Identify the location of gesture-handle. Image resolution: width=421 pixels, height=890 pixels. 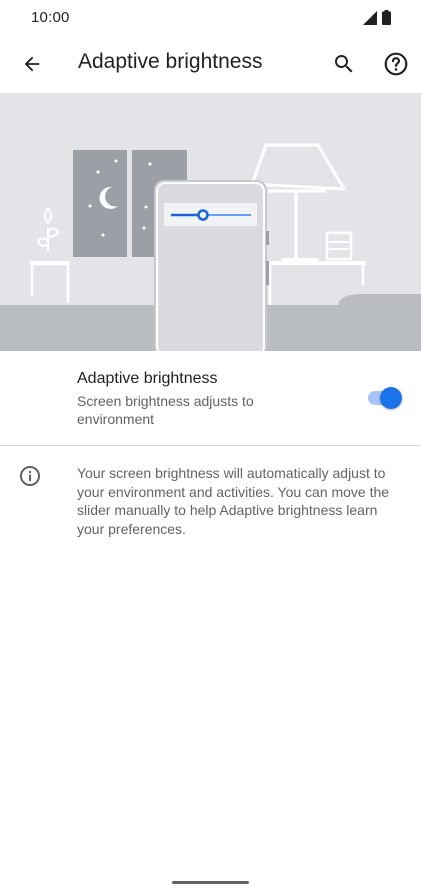
(210, 882).